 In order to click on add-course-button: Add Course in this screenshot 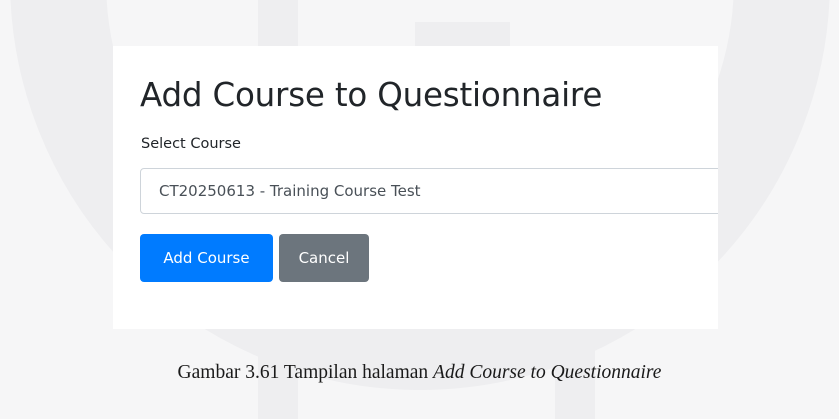, I will do `click(206, 258)`.